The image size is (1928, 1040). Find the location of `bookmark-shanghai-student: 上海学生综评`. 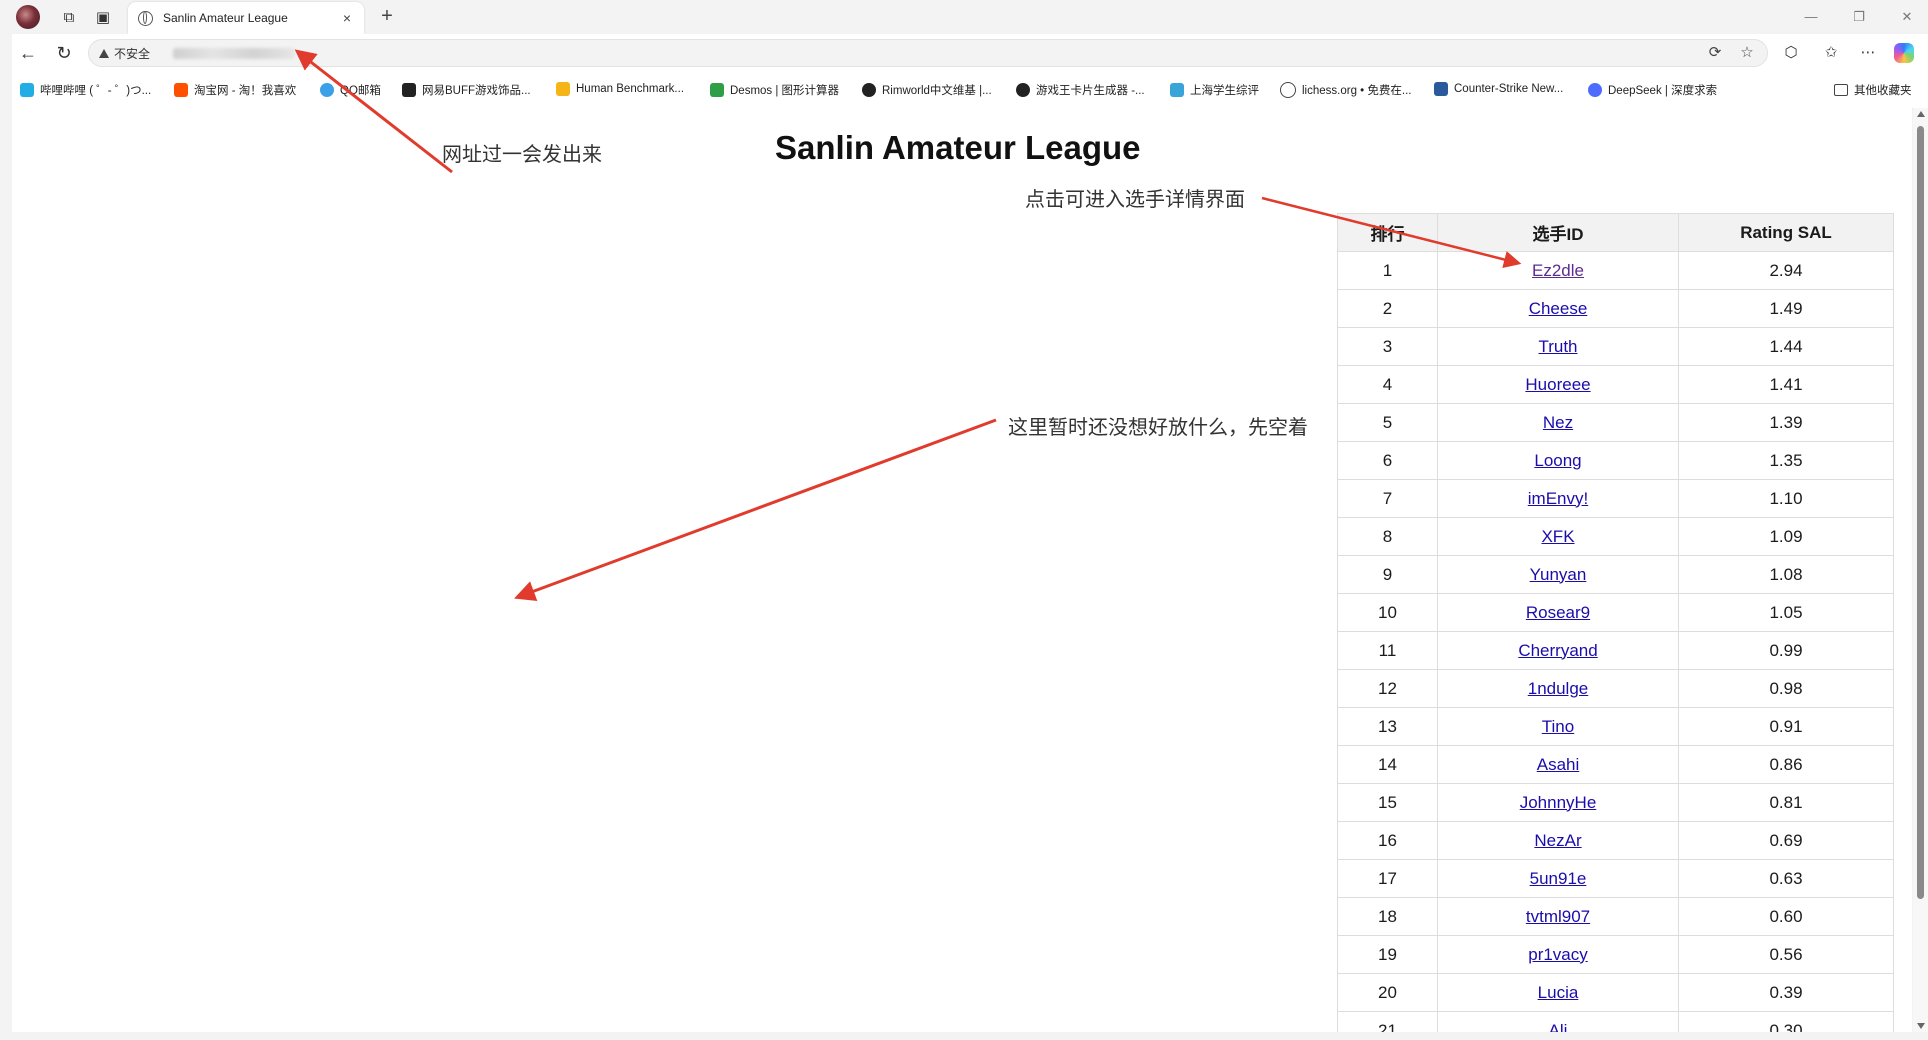

bookmark-shanghai-student: 上海学生综评 is located at coordinates (1214, 90).